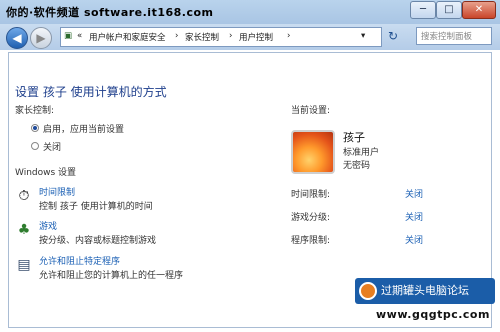 The image size is (500, 332). What do you see at coordinates (433, 314) in the screenshot?
I see `forum-url: www.gqgtpc.com` at bounding box center [433, 314].